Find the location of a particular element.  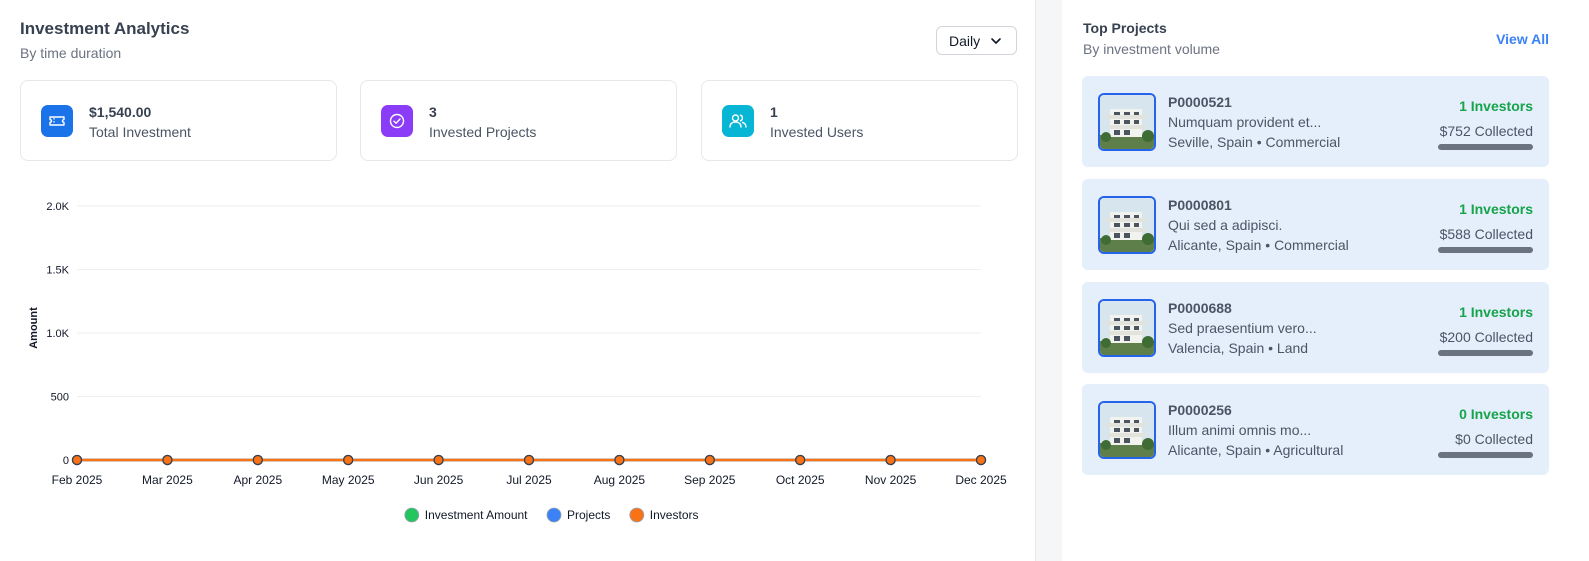

x-tick-label: Feb 2025 is located at coordinates (77, 480).